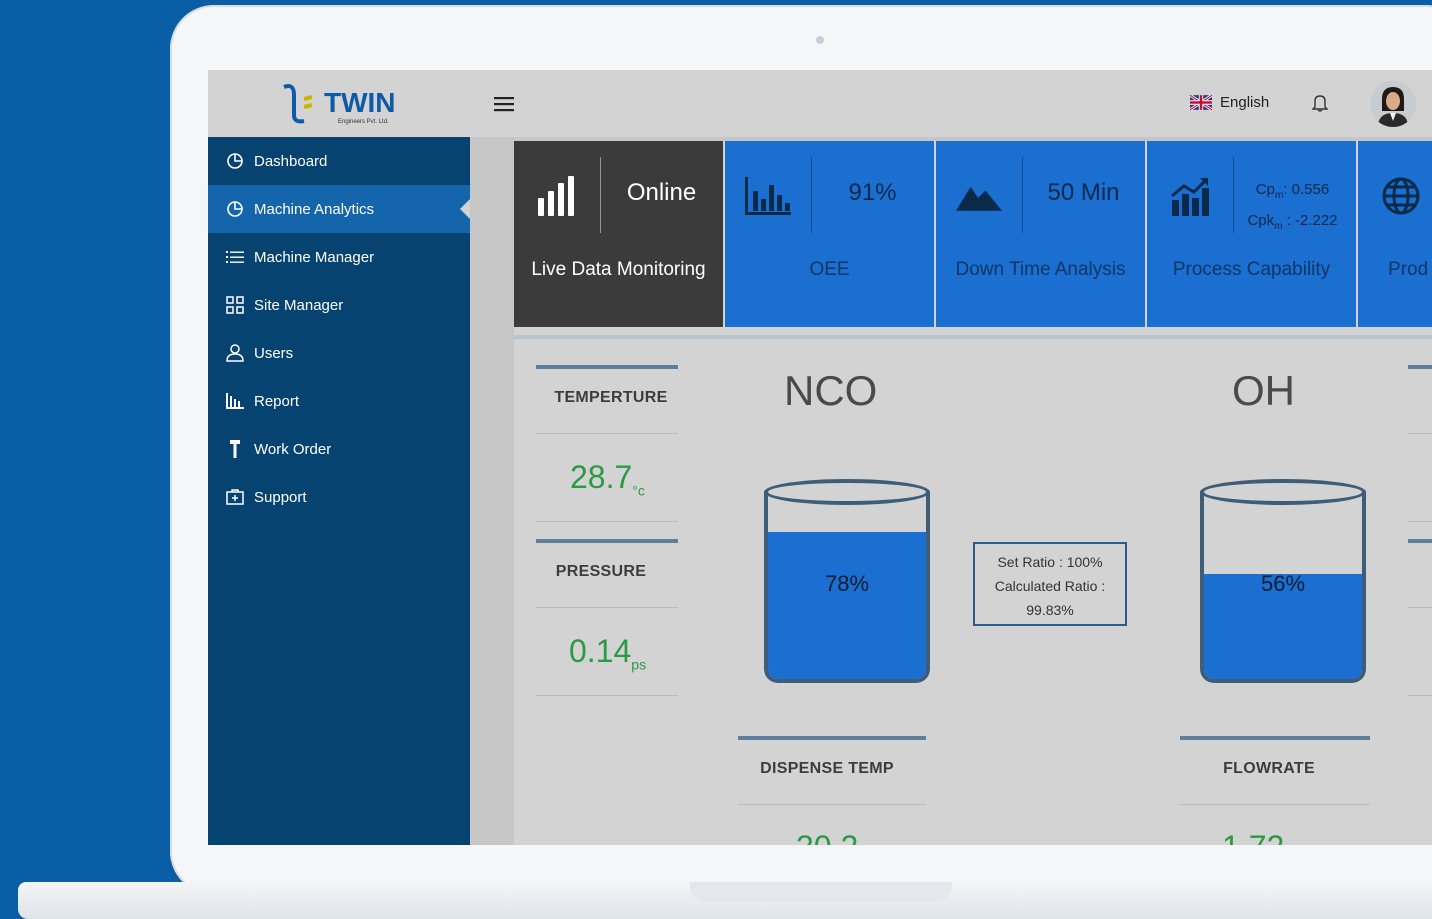  Describe the element at coordinates (831, 390) in the screenshot. I see `nco-title: NCO` at that location.